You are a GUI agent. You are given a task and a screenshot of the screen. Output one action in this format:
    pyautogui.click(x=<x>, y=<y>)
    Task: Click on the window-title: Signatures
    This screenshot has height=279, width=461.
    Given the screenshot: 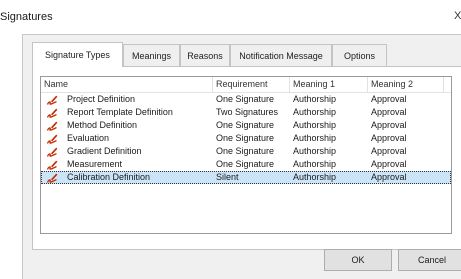 What is the action you would take?
    pyautogui.click(x=26, y=17)
    